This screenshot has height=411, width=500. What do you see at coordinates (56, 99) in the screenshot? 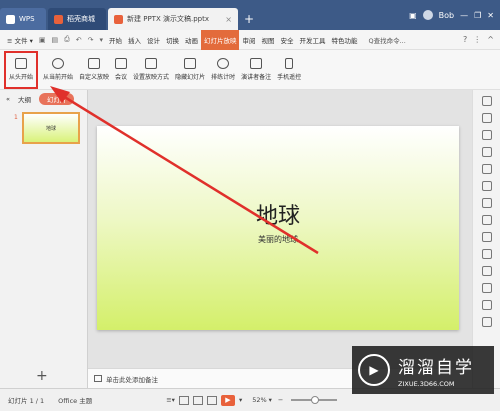
I see `tab-slides: 幻灯片` at bounding box center [56, 99].